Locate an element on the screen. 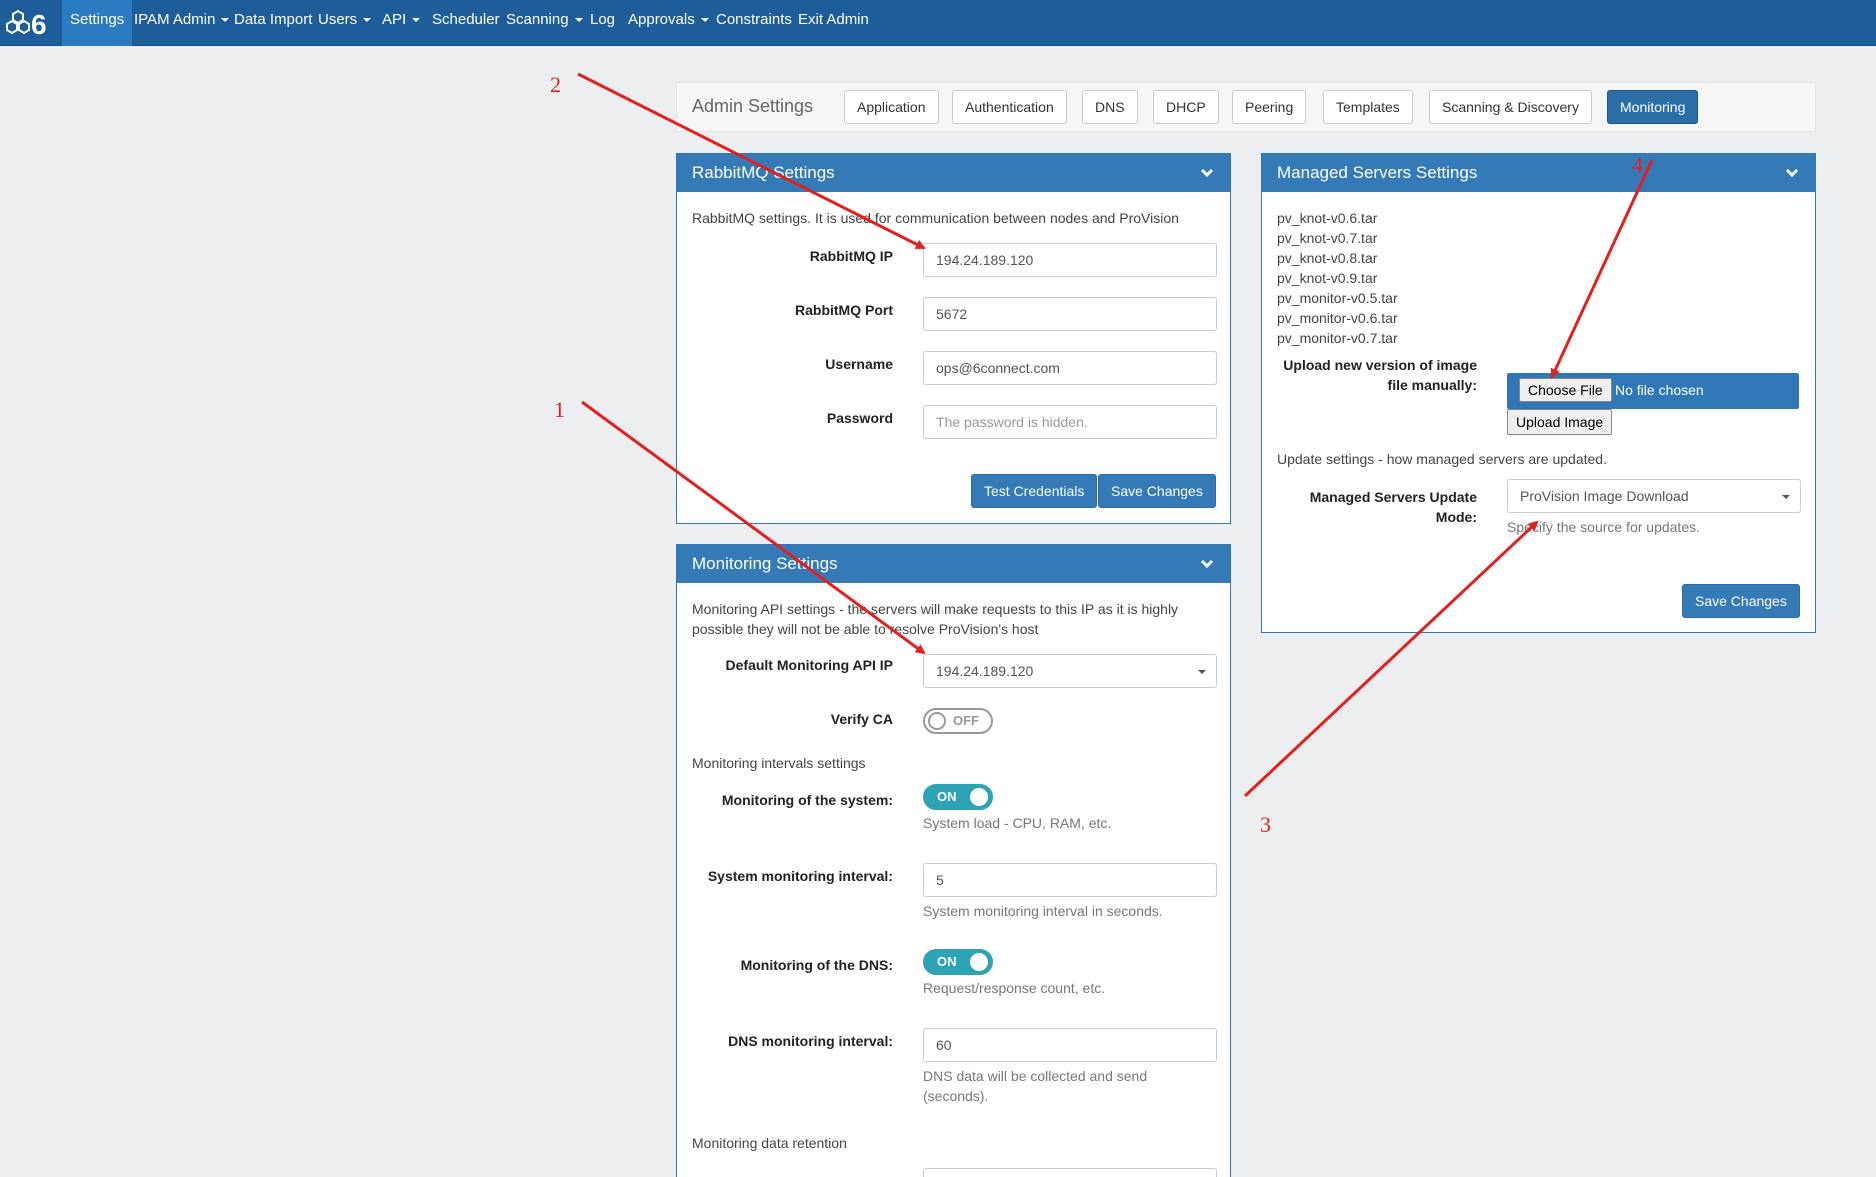 This screenshot has width=1876, height=1177. nav-label: IPAM Admin is located at coordinates (175, 19).